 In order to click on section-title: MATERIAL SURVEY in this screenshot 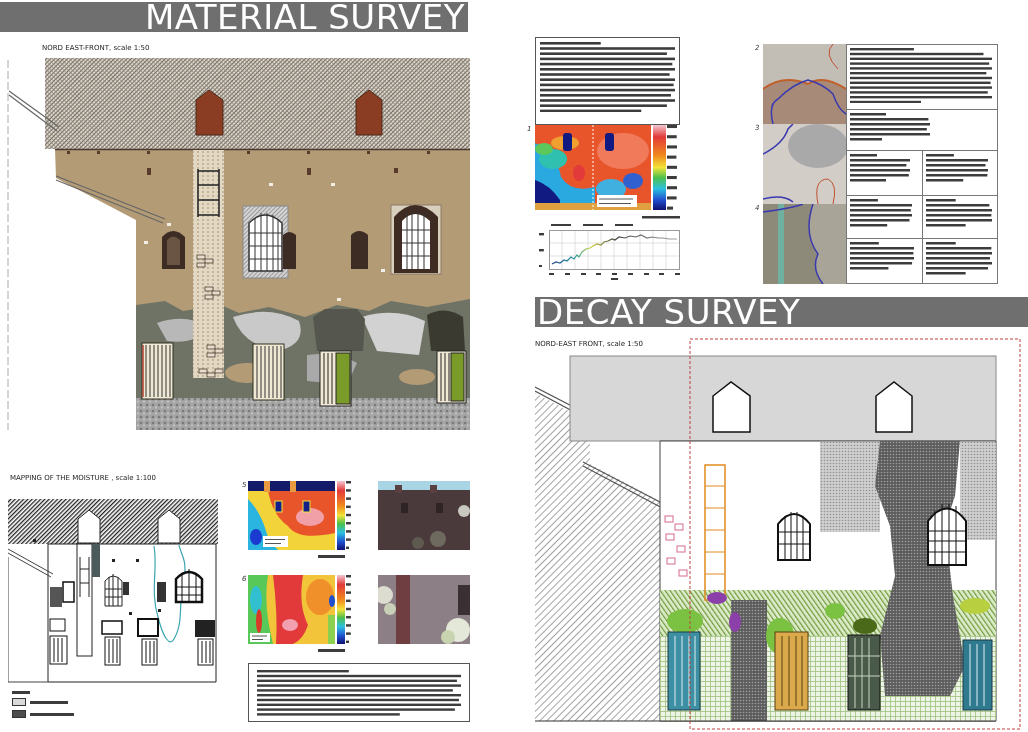, I will do `click(234, 17)`.